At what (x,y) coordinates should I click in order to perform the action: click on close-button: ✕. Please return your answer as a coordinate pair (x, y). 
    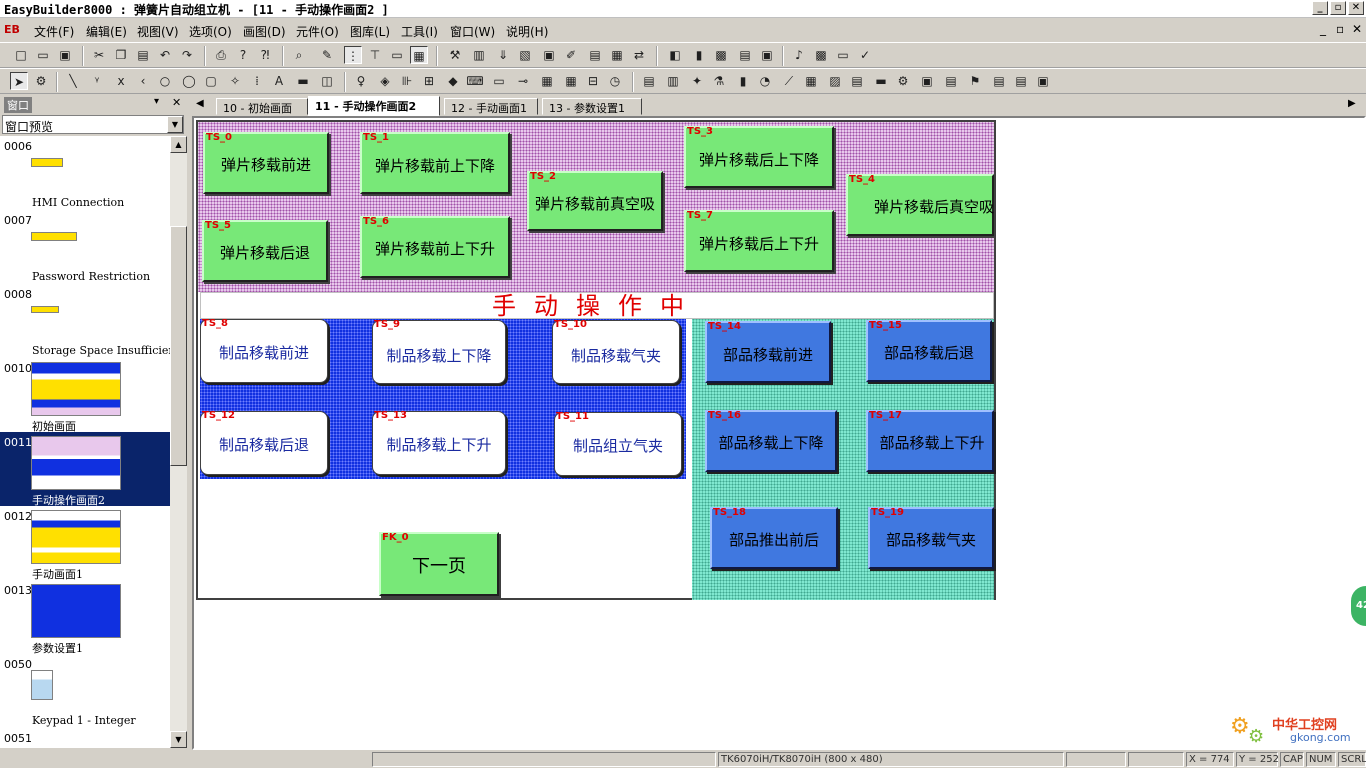
    Looking at the image, I should click on (1356, 8).